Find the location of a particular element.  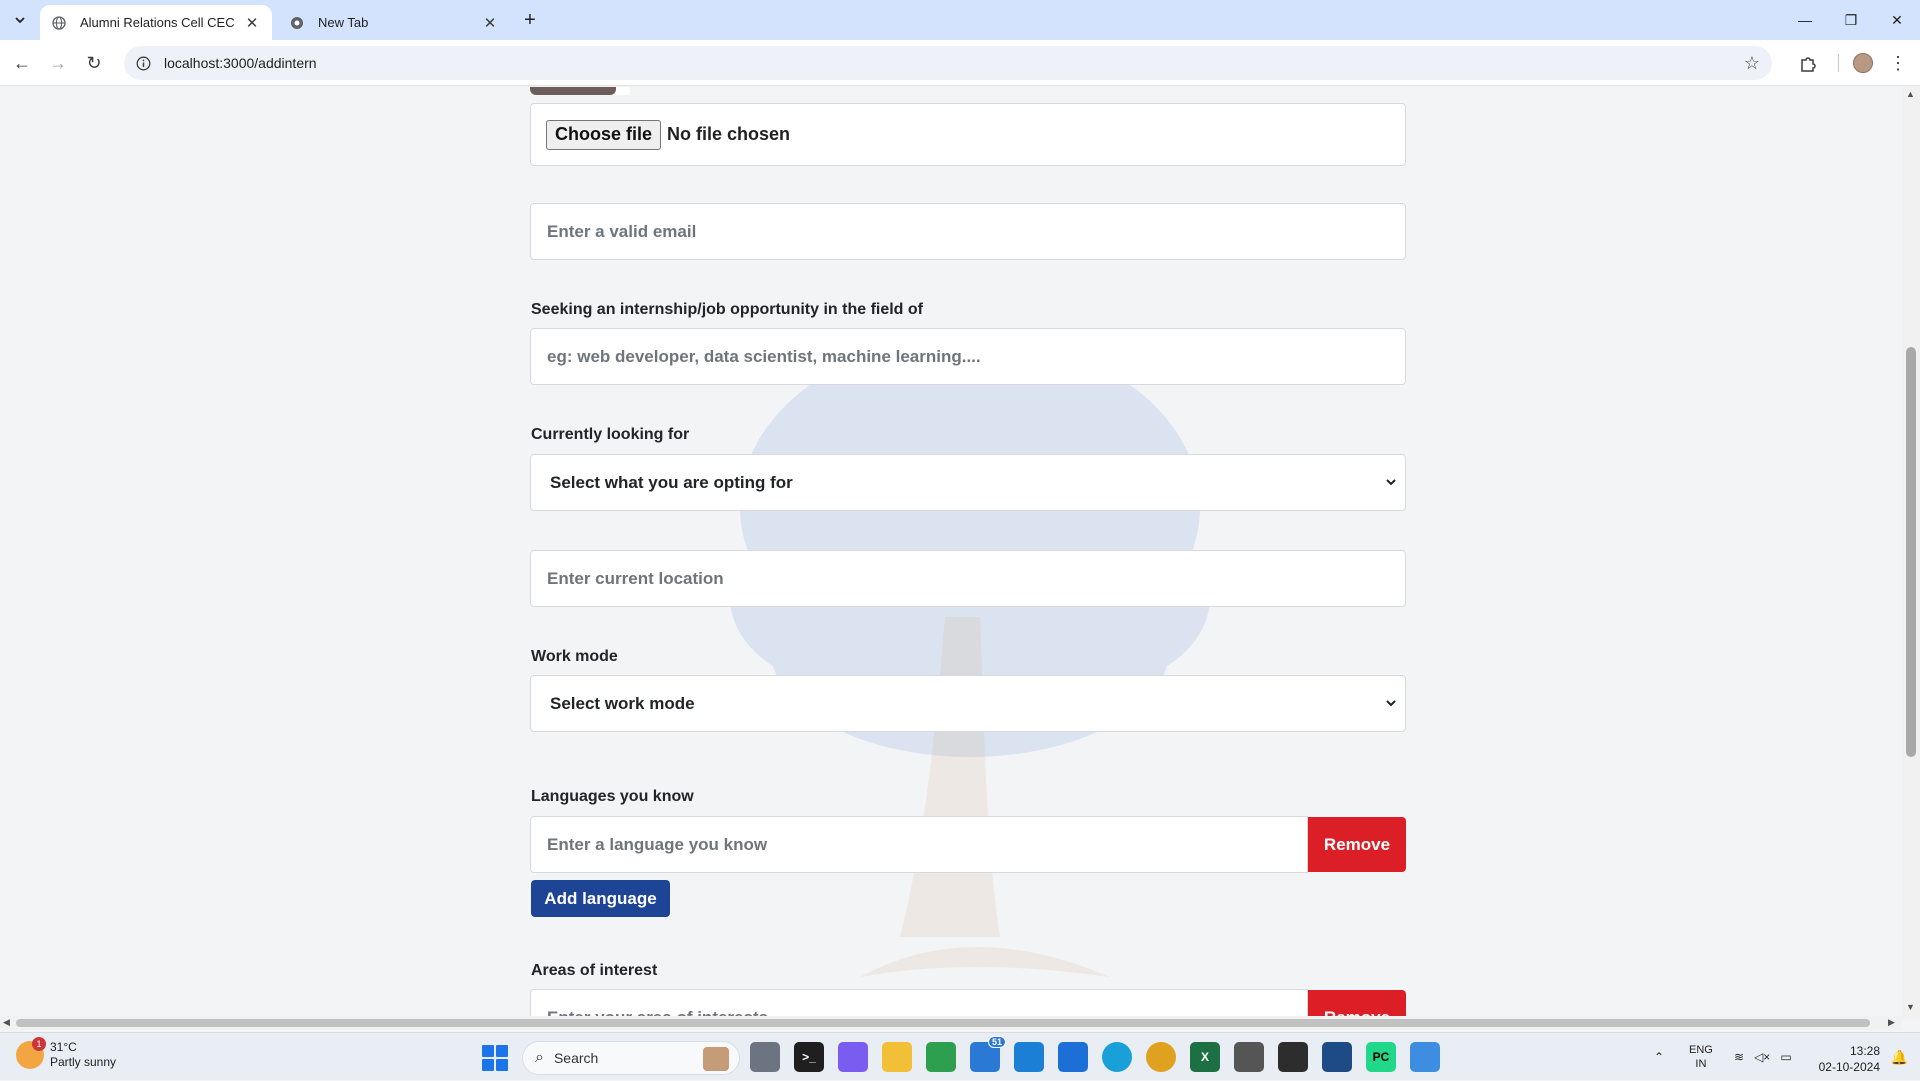

azure-data-studio-icon is located at coordinates (1073, 1057).